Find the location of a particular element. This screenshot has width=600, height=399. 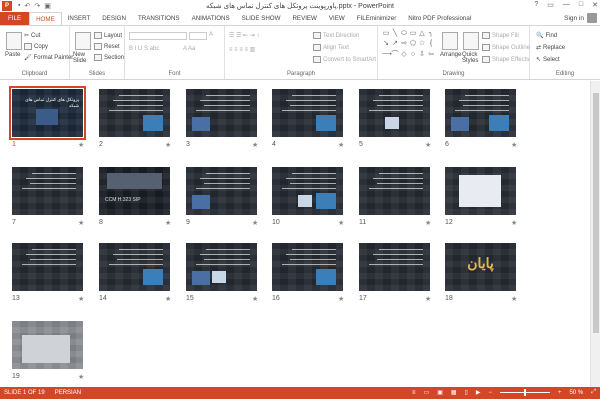

shape-effects-button: Shape Effects is located at coordinates (505, 59).